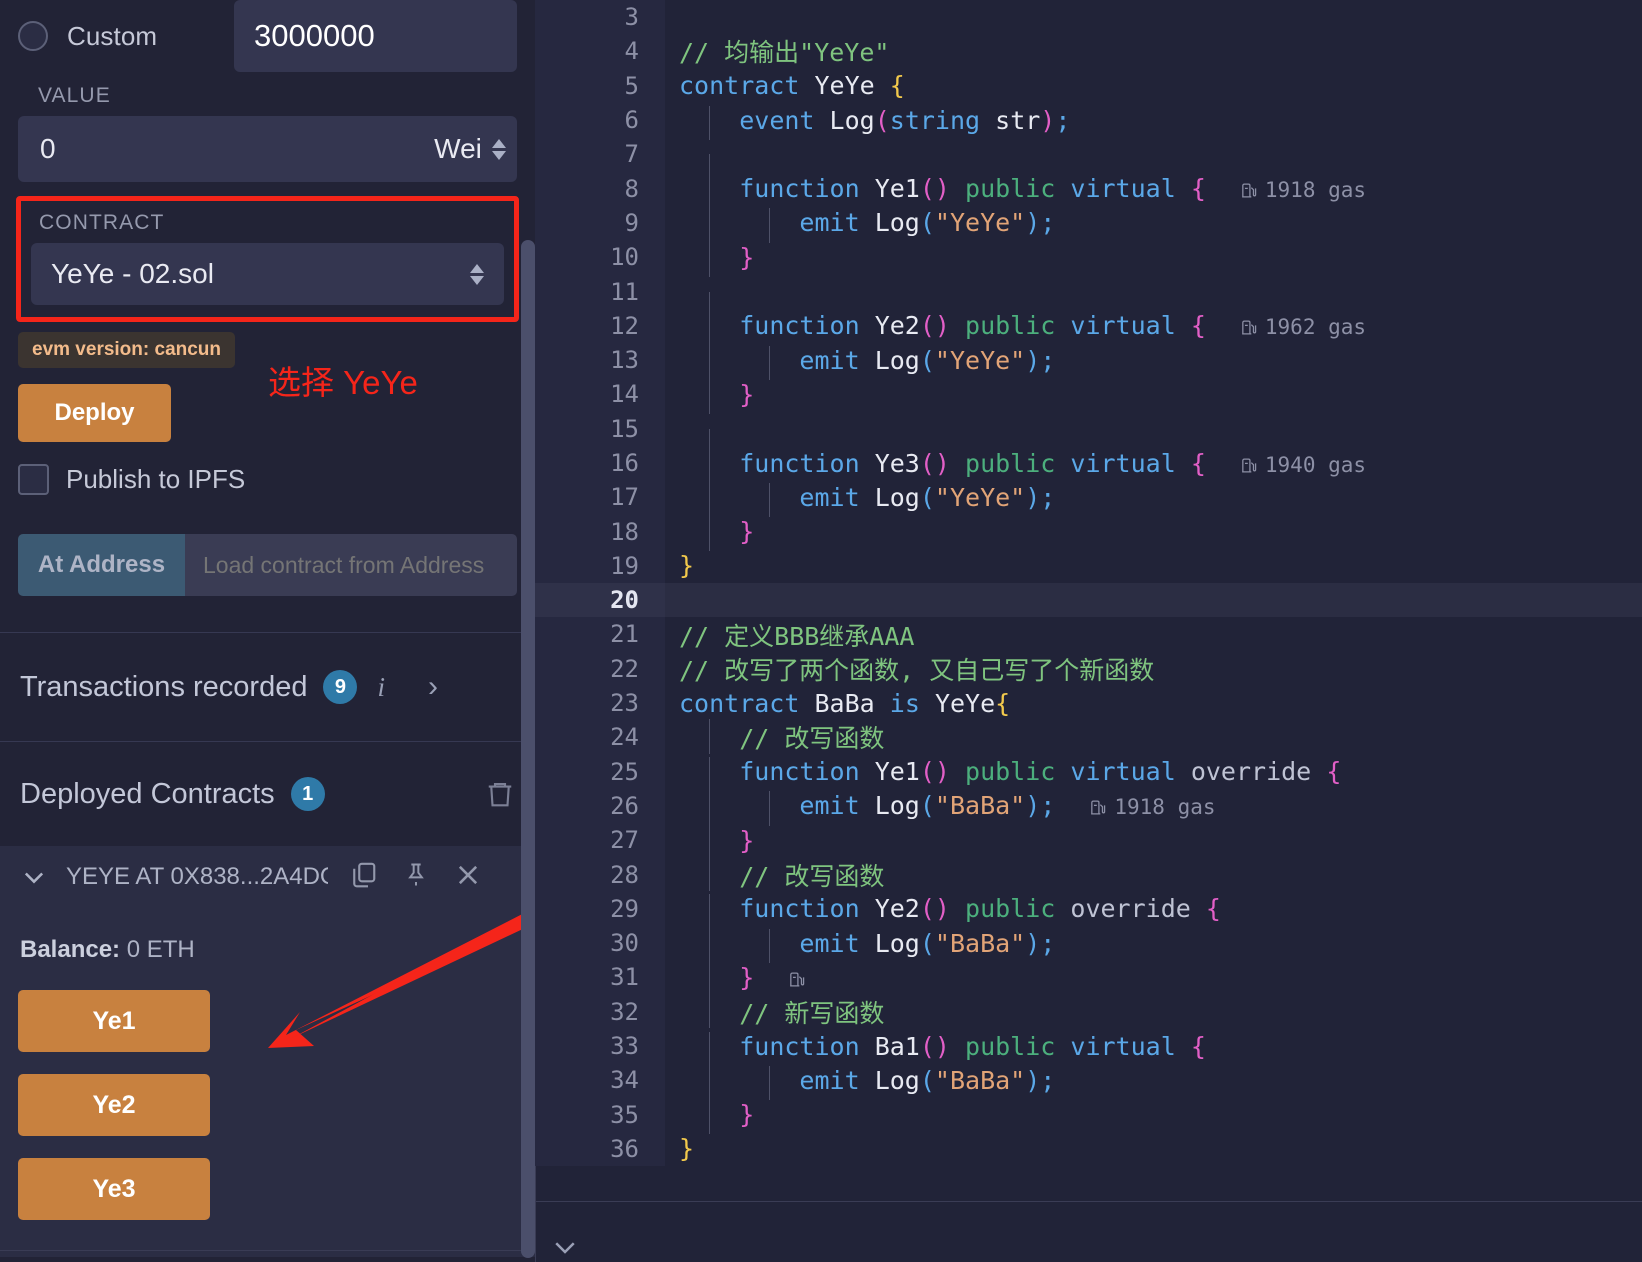 This screenshot has width=1642, height=1262. Describe the element at coordinates (600, 325) in the screenshot. I see `line-number: 12` at that location.